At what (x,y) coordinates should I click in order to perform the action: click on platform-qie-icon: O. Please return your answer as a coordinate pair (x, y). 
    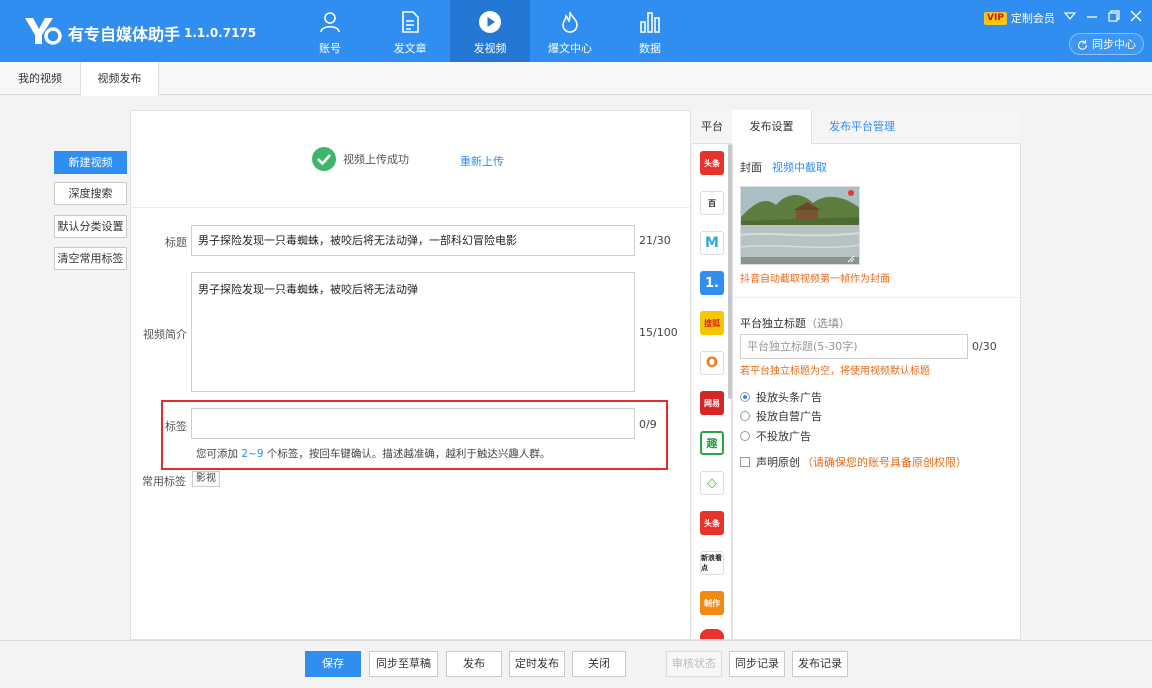
    Looking at the image, I should click on (712, 363).